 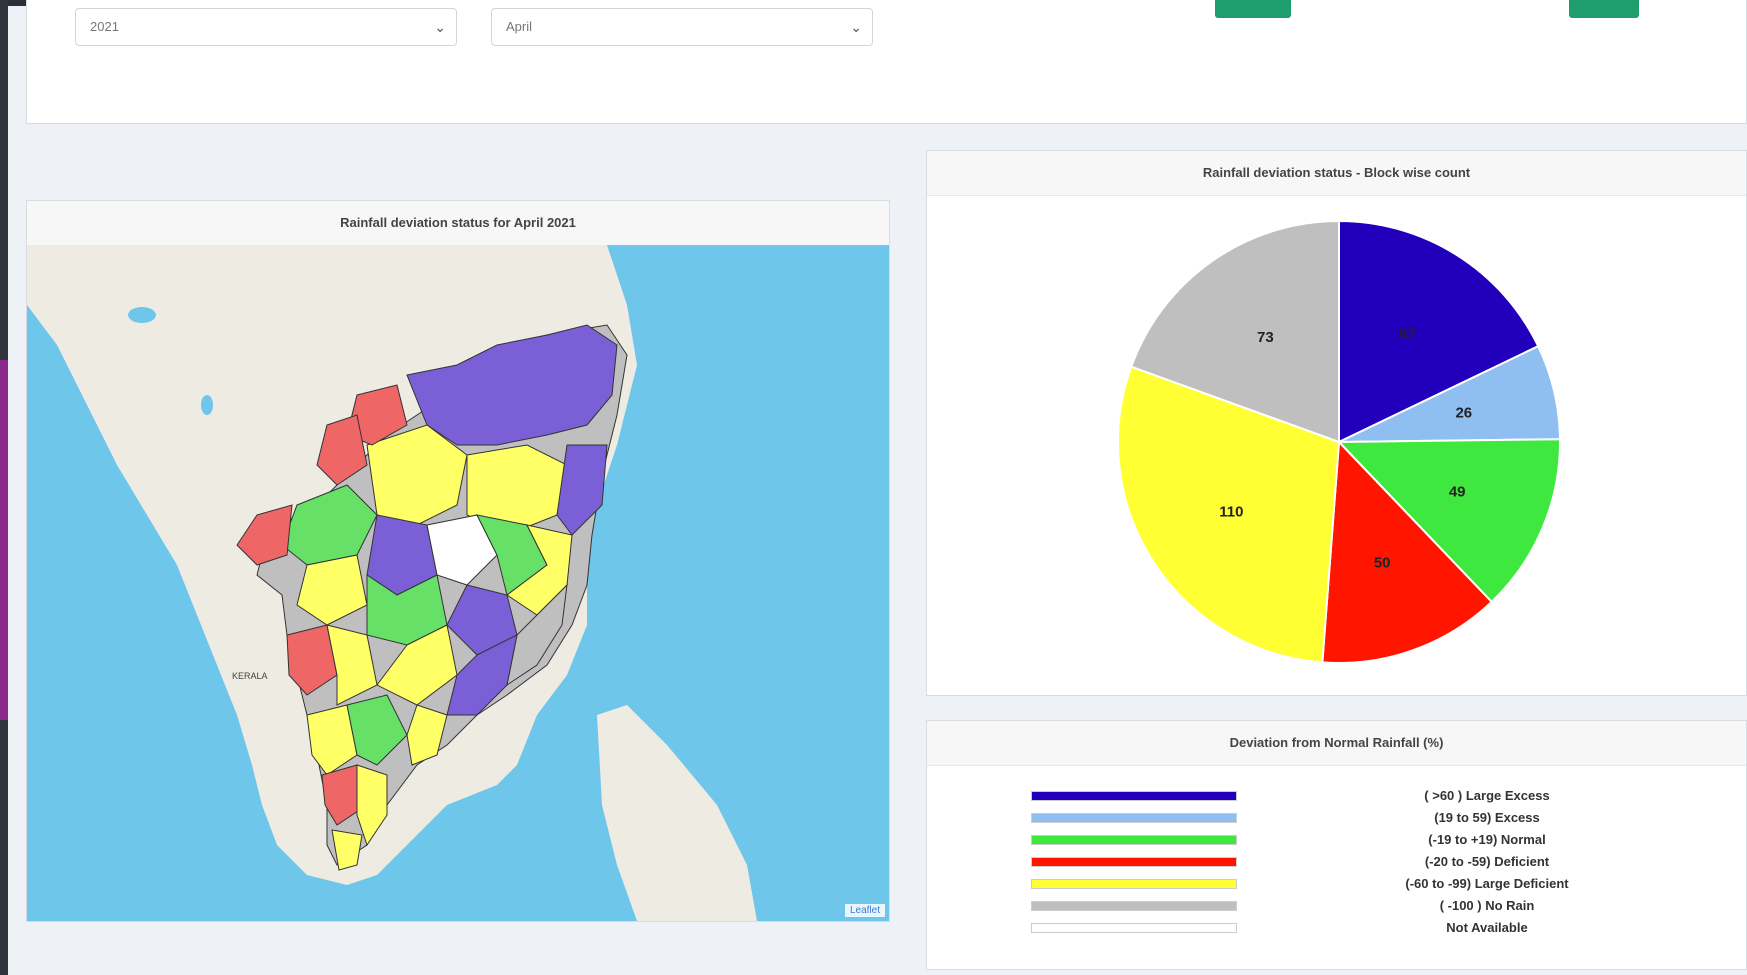 What do you see at coordinates (1487, 905) in the screenshot?
I see `legend-label: ( -100 ) No Rain` at bounding box center [1487, 905].